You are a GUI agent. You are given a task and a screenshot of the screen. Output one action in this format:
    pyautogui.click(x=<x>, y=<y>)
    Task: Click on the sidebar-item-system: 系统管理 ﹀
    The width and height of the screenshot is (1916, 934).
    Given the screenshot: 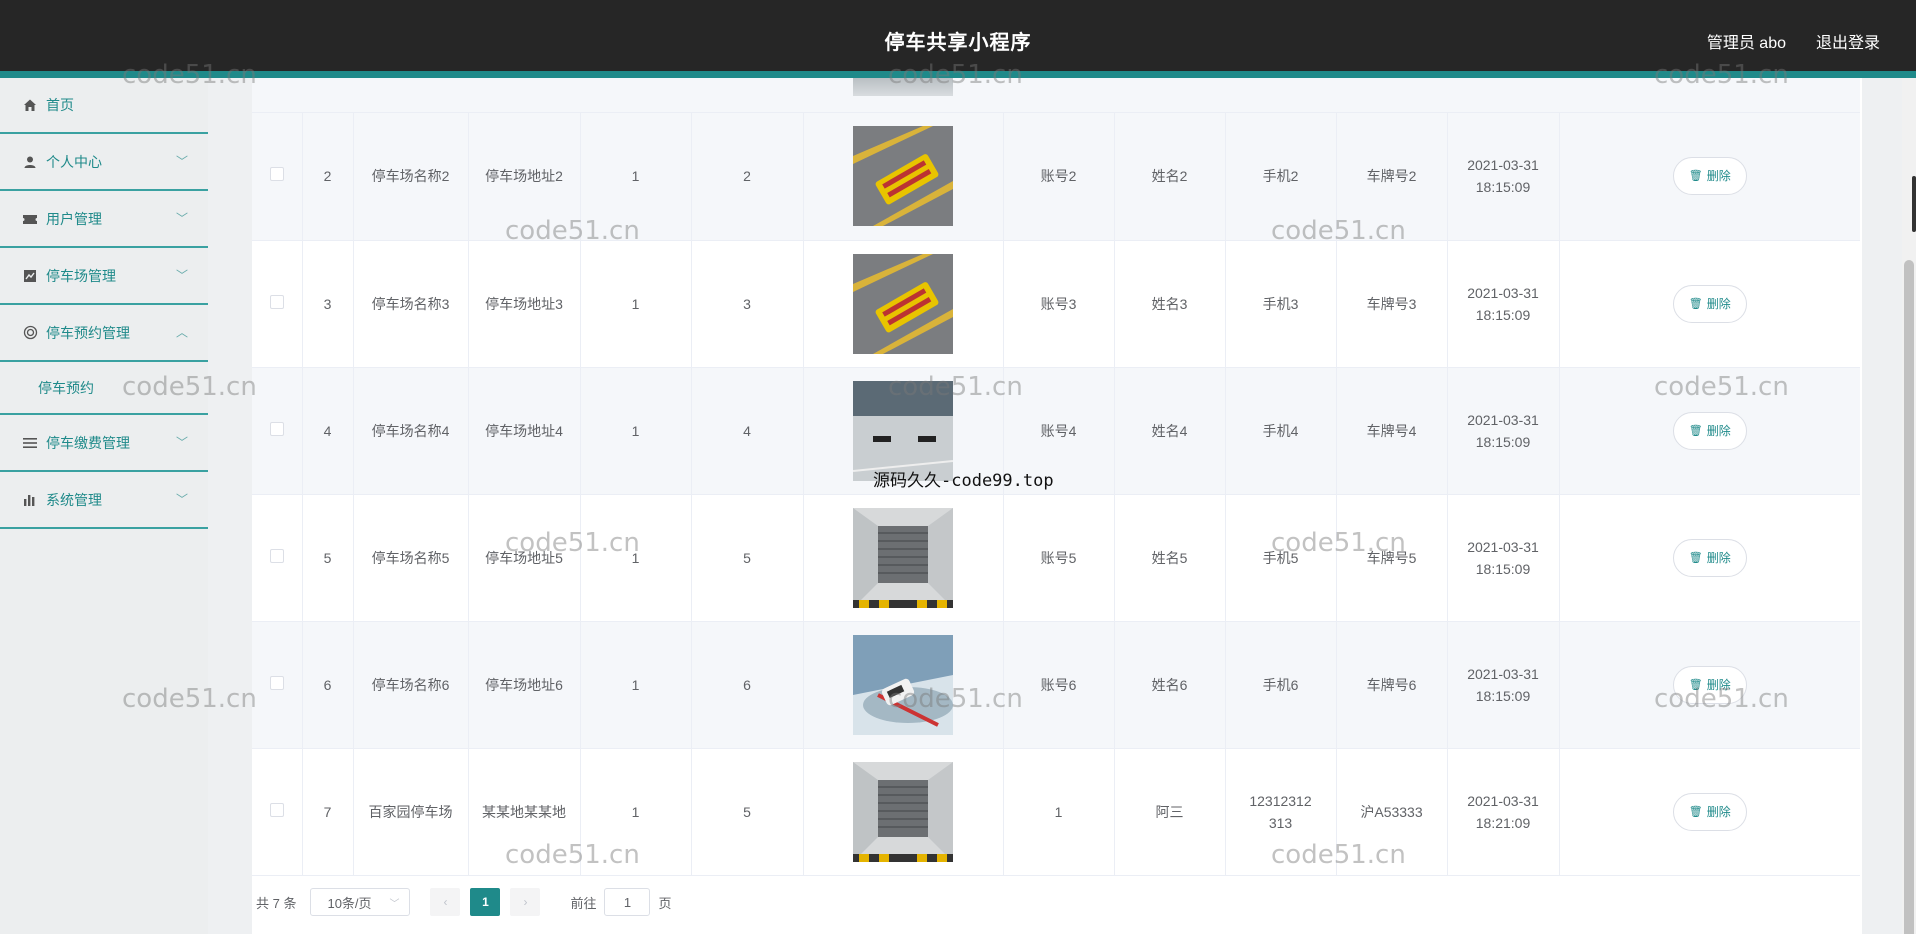 What is the action you would take?
    pyautogui.click(x=104, y=500)
    